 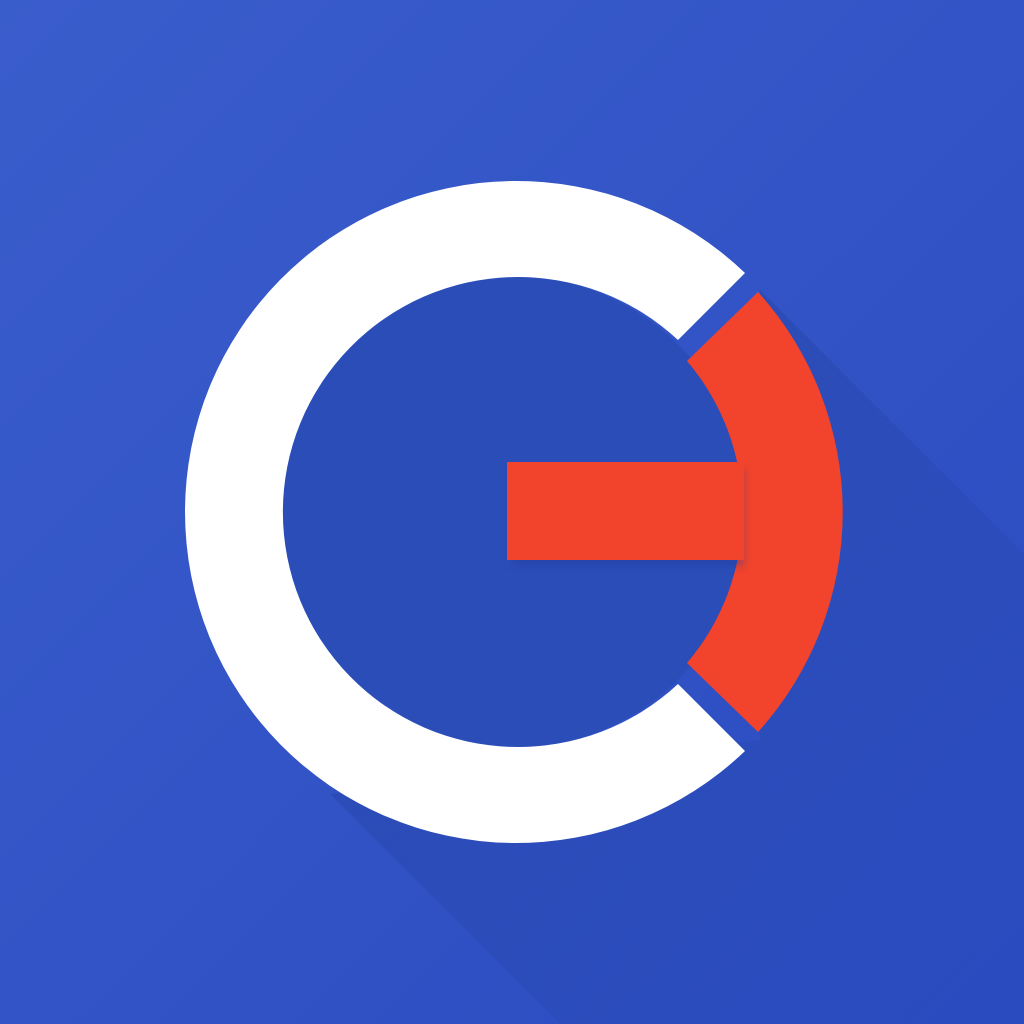 What do you see at coordinates (625, 511) in the screenshot?
I see `red-bar` at bounding box center [625, 511].